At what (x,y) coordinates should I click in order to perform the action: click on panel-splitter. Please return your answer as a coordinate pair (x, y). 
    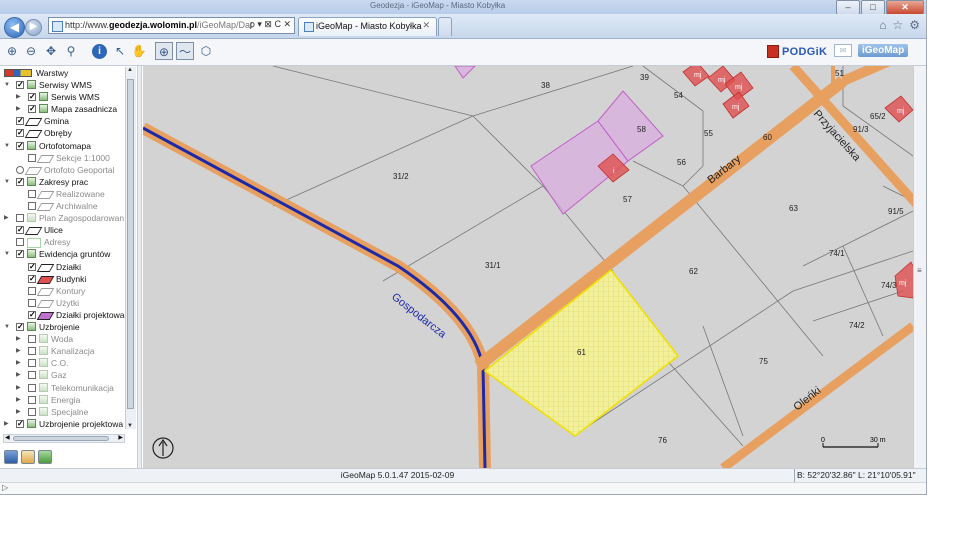
    Looking at the image, I should click on (139, 267).